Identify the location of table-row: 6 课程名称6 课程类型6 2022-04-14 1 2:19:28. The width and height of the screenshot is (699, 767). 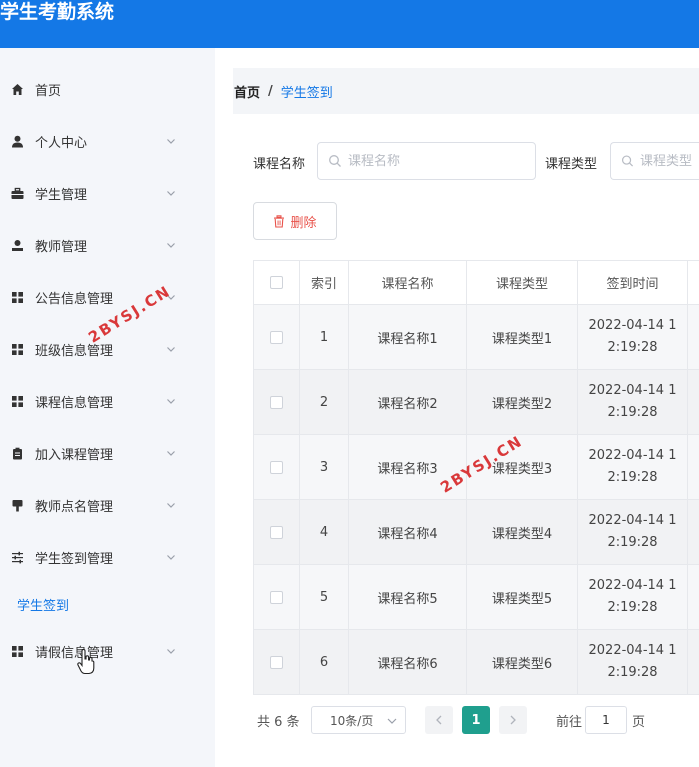
(476, 662).